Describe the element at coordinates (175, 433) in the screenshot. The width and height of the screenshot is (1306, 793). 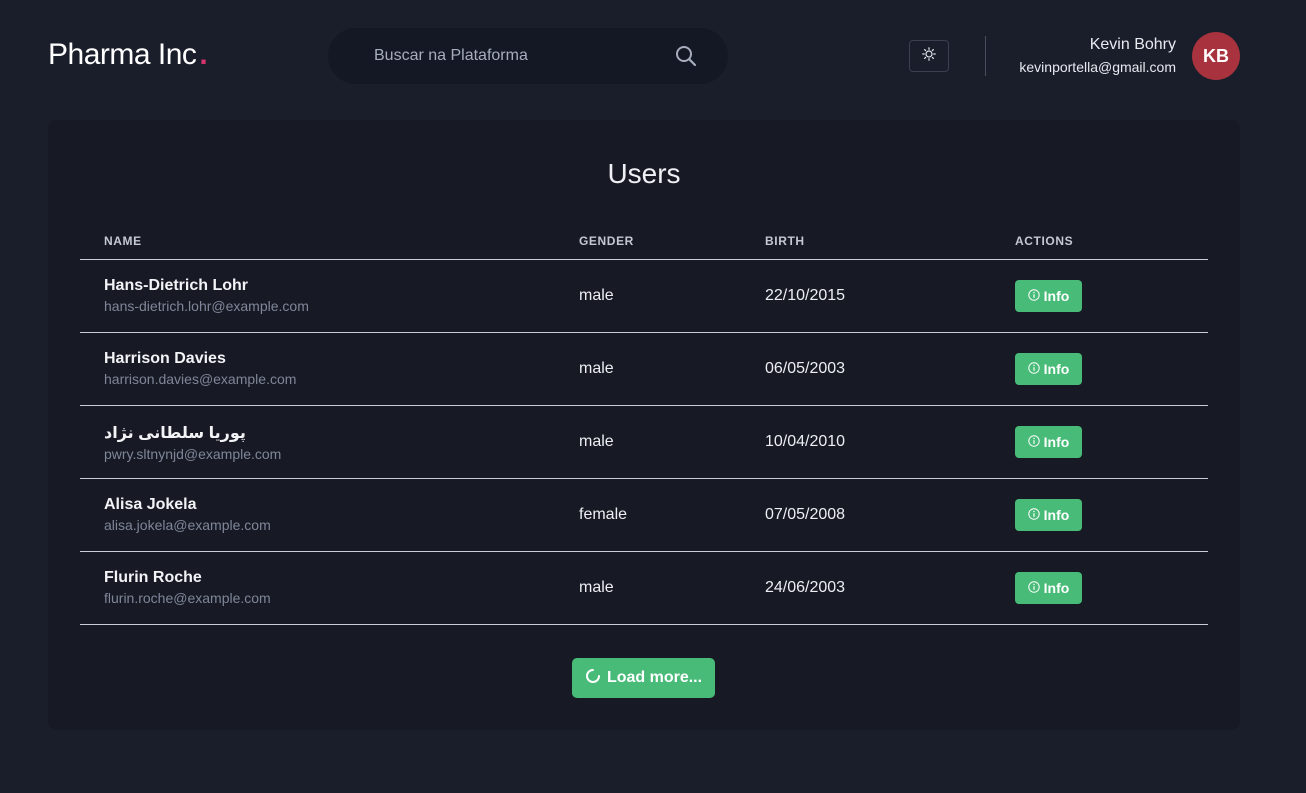
I see `user-row-name: پوریا سلطانی نژاد` at that location.